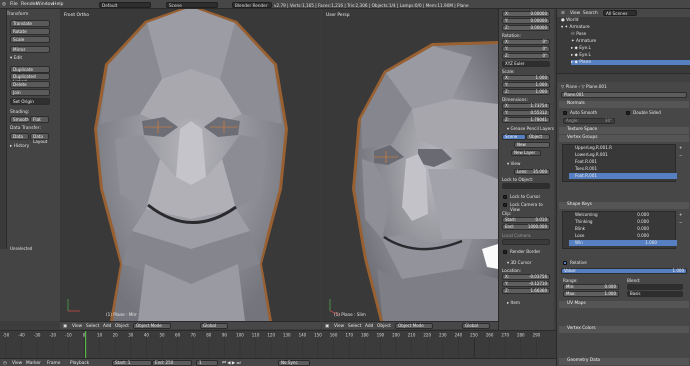 This screenshot has width=690, height=366. I want to click on vr-object-menu: Object, so click(384, 326).